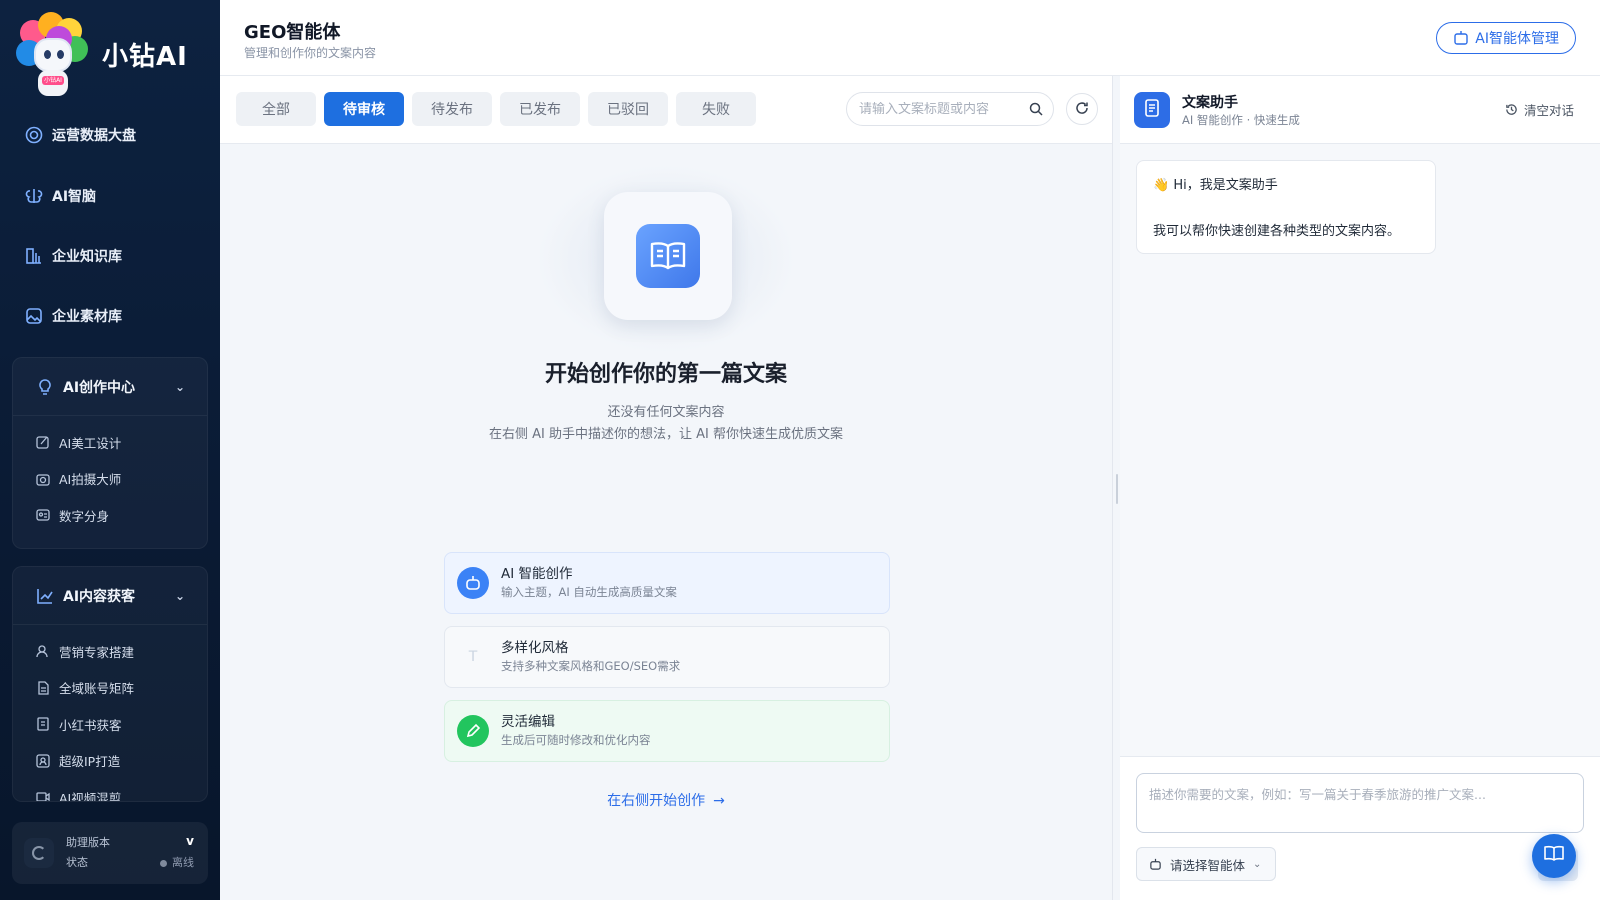 The width and height of the screenshot is (1600, 900). Describe the element at coordinates (656, 801) in the screenshot. I see `start-creating-label: 在右侧开始创作` at that location.